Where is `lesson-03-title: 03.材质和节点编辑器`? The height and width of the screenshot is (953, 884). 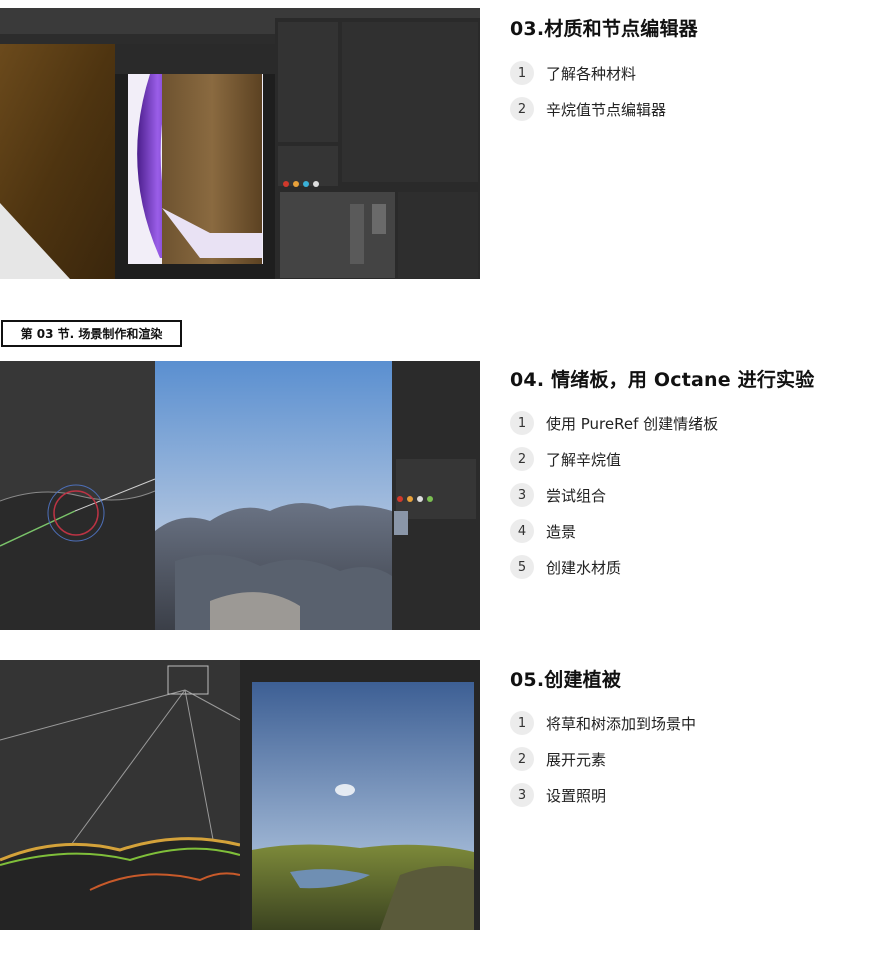
lesson-03-title: 03.材质和节点编辑器 is located at coordinates (604, 29).